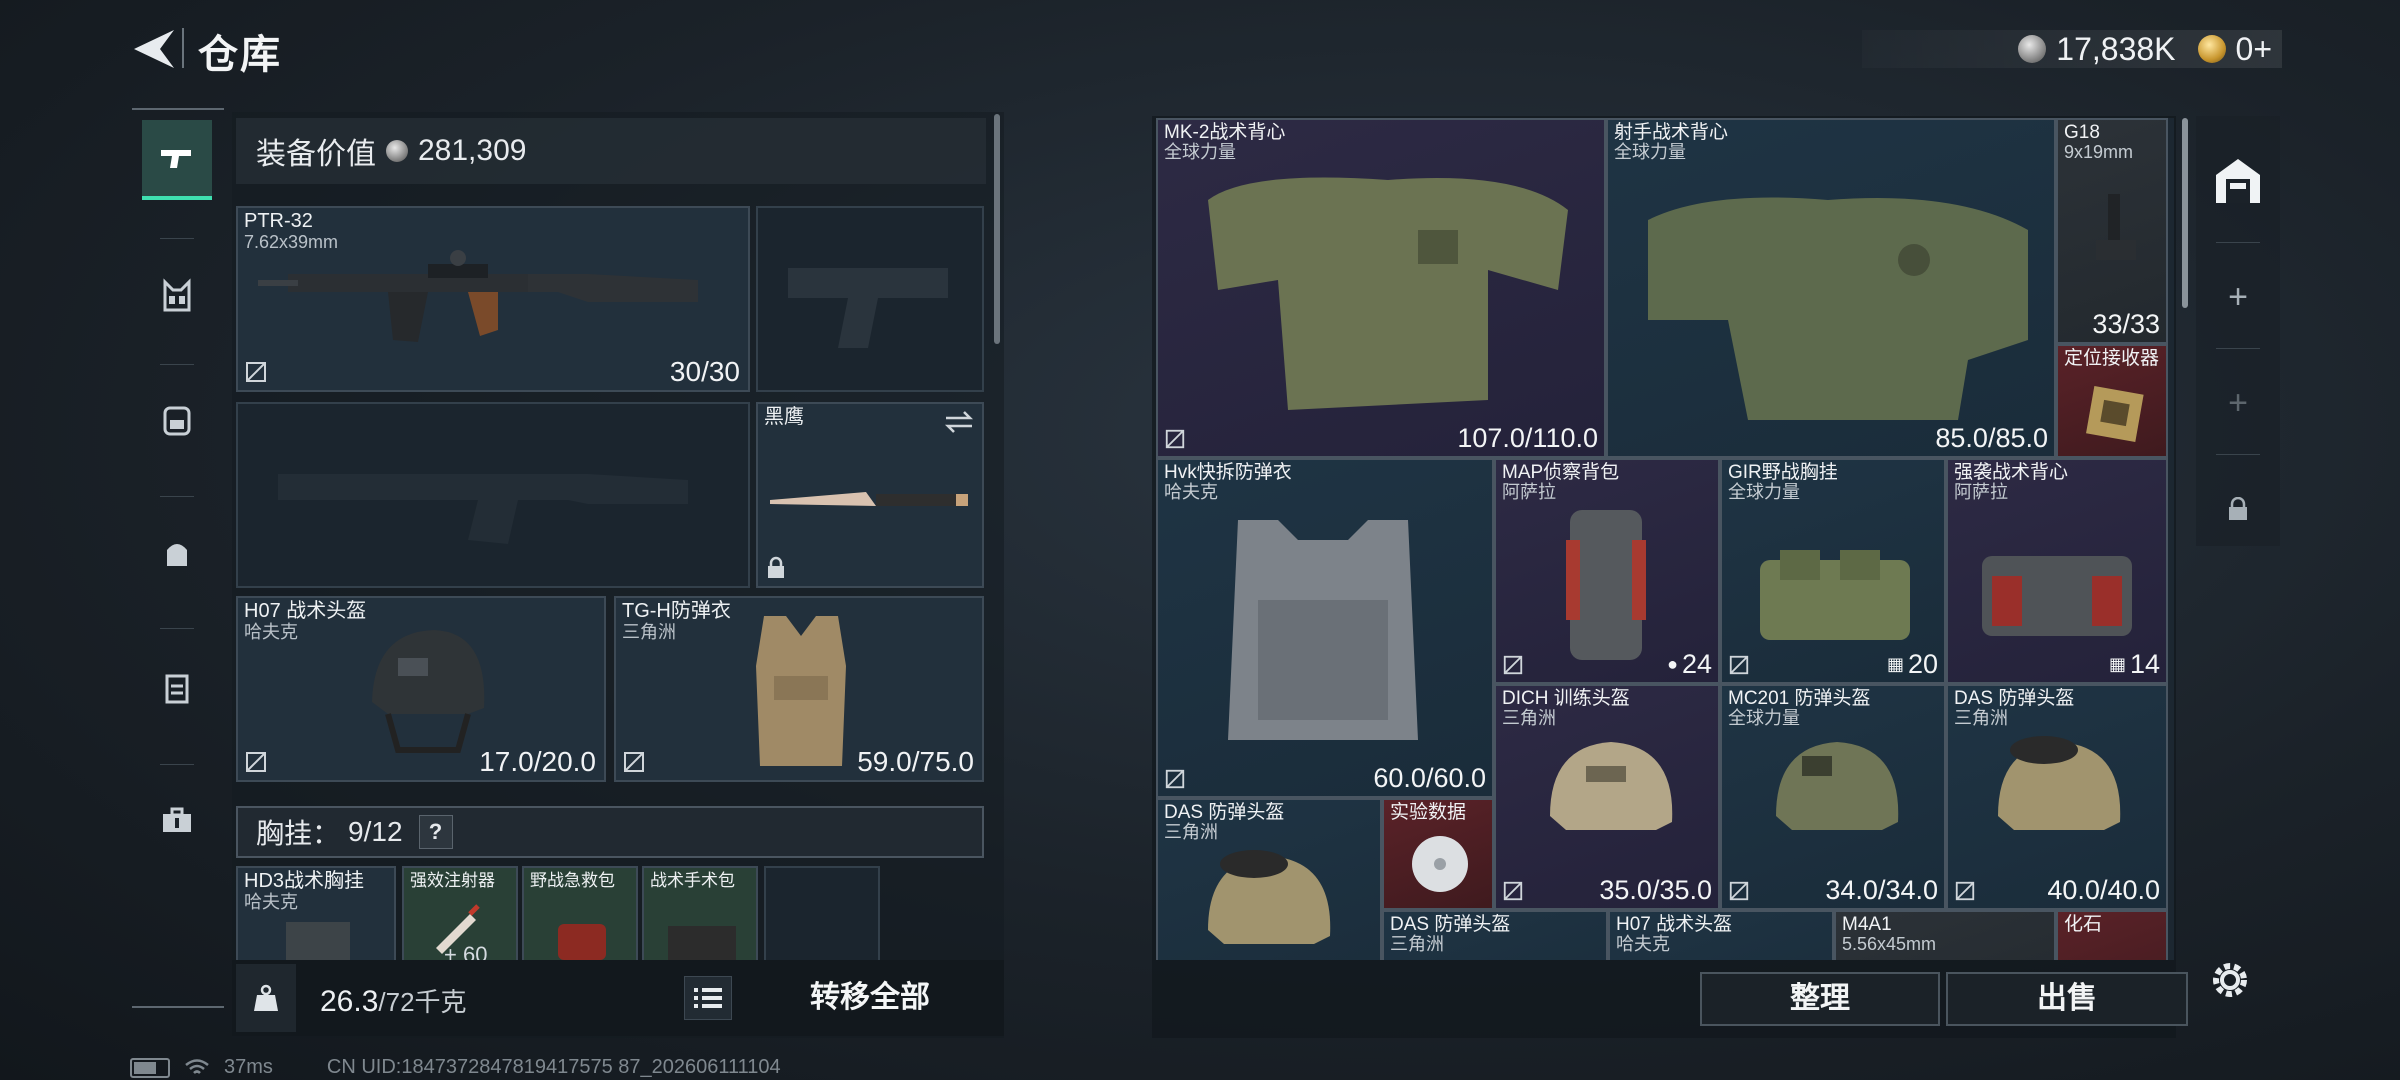  I want to click on helmet-name: H07 战术头盔, so click(305, 611).